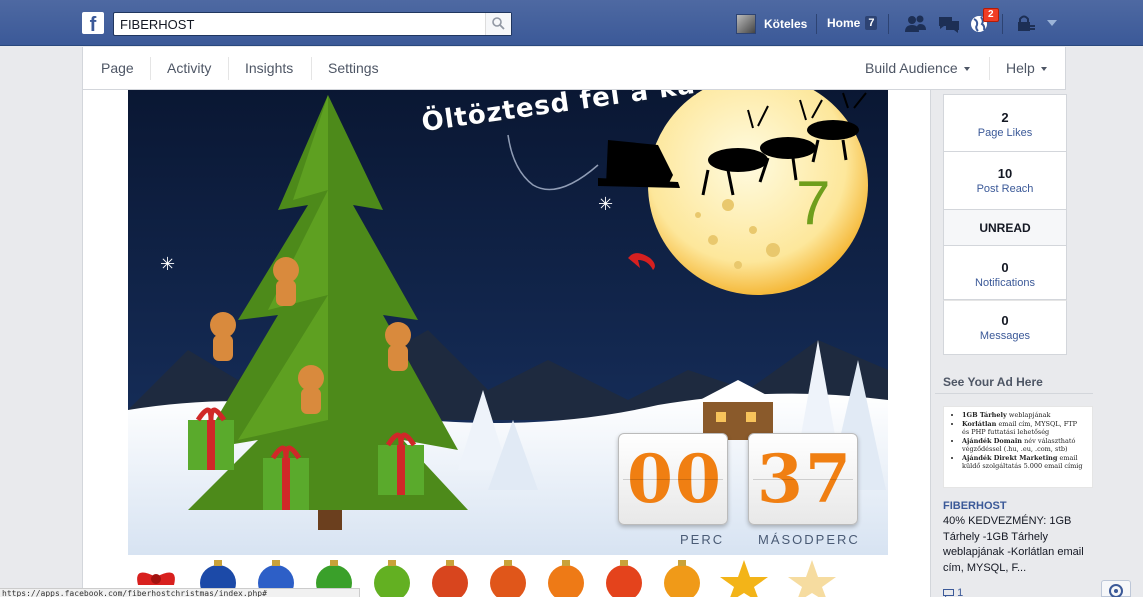  What do you see at coordinates (189, 68) in the screenshot?
I see `tab-activity: Activity` at bounding box center [189, 68].